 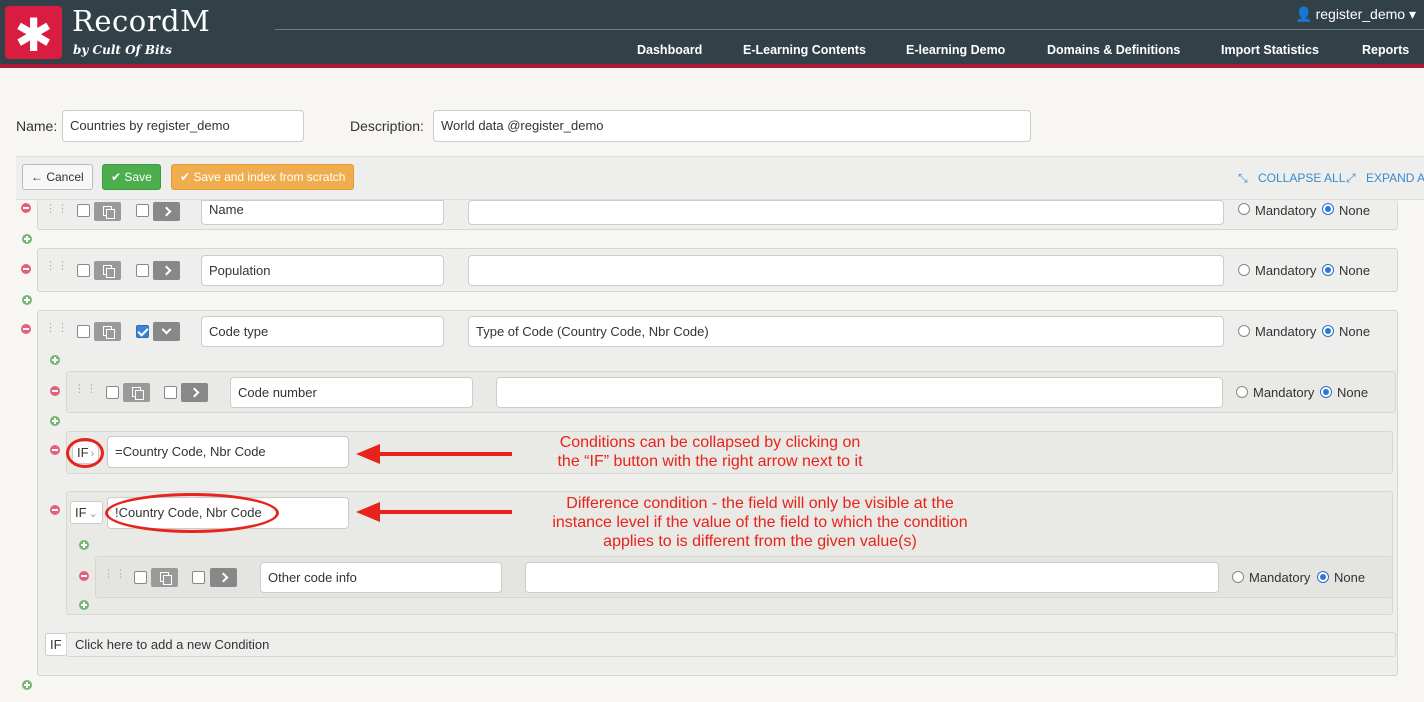 I want to click on condition-1-value-input: =Country Code, Nbr Code, so click(x=228, y=452).